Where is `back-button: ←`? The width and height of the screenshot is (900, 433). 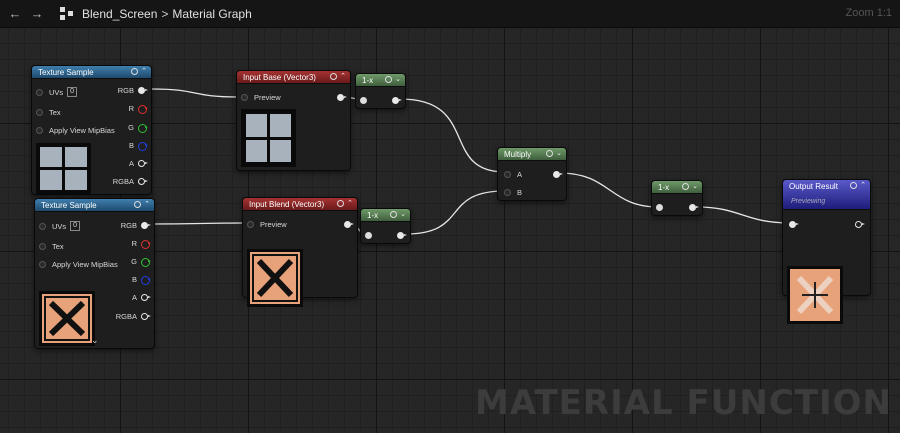
back-button: ← is located at coordinates (15, 14).